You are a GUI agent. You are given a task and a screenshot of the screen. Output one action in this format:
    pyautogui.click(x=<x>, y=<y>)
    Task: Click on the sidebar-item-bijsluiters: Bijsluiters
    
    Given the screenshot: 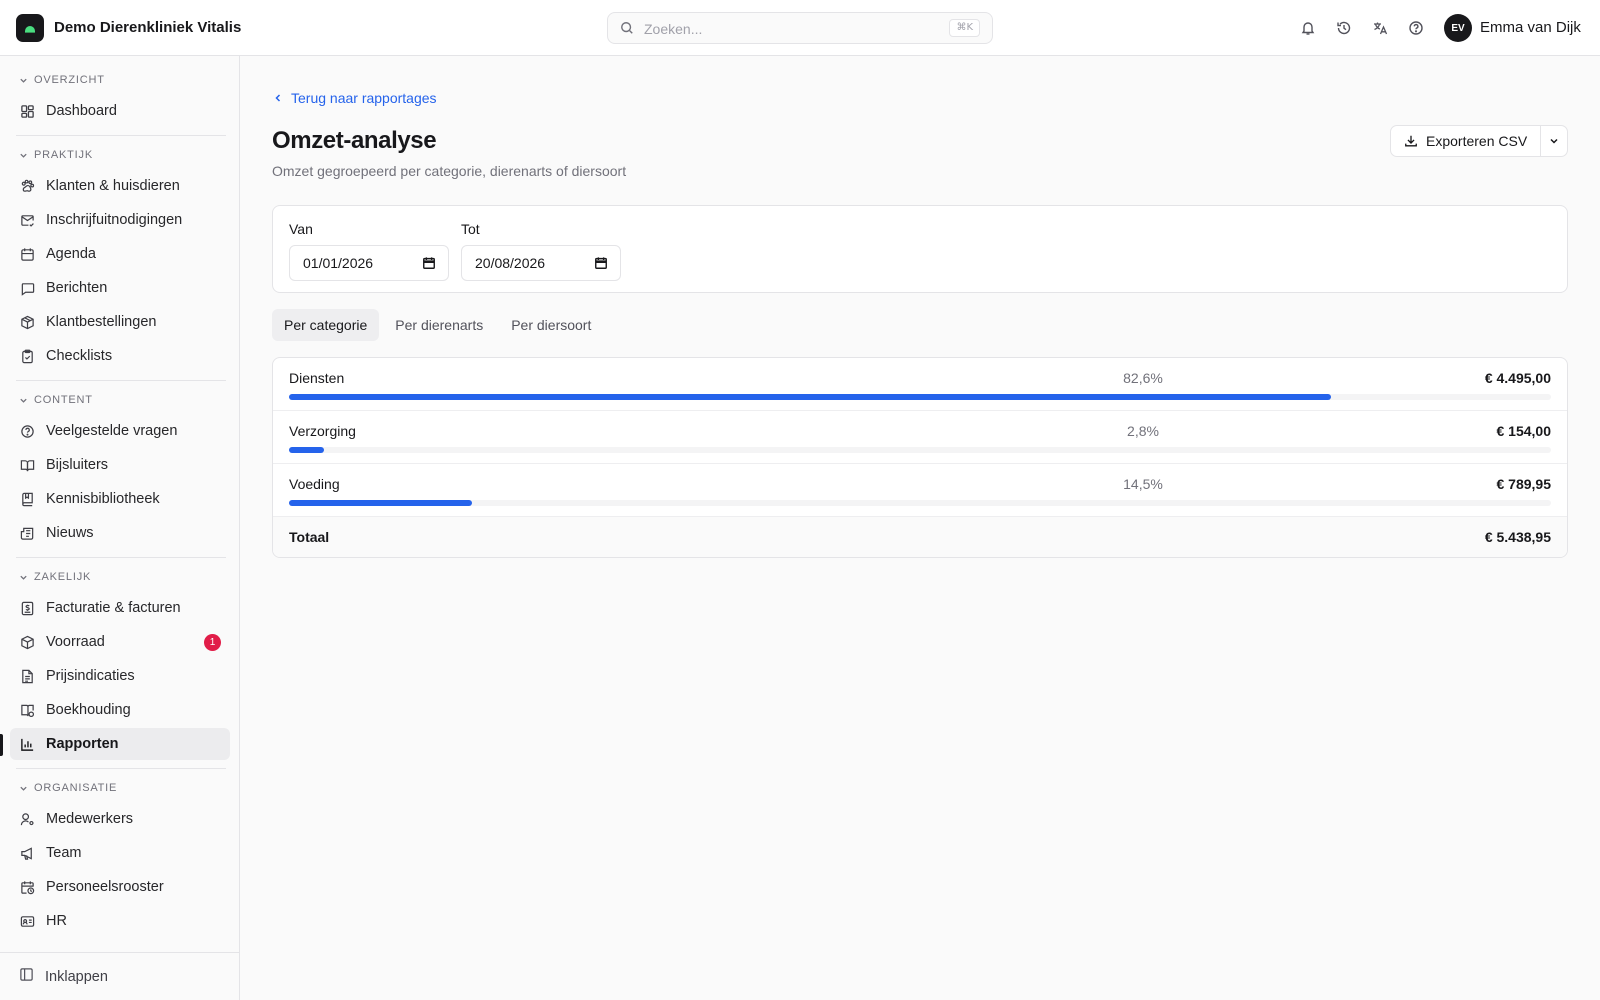 What is the action you would take?
    pyautogui.click(x=120, y=465)
    